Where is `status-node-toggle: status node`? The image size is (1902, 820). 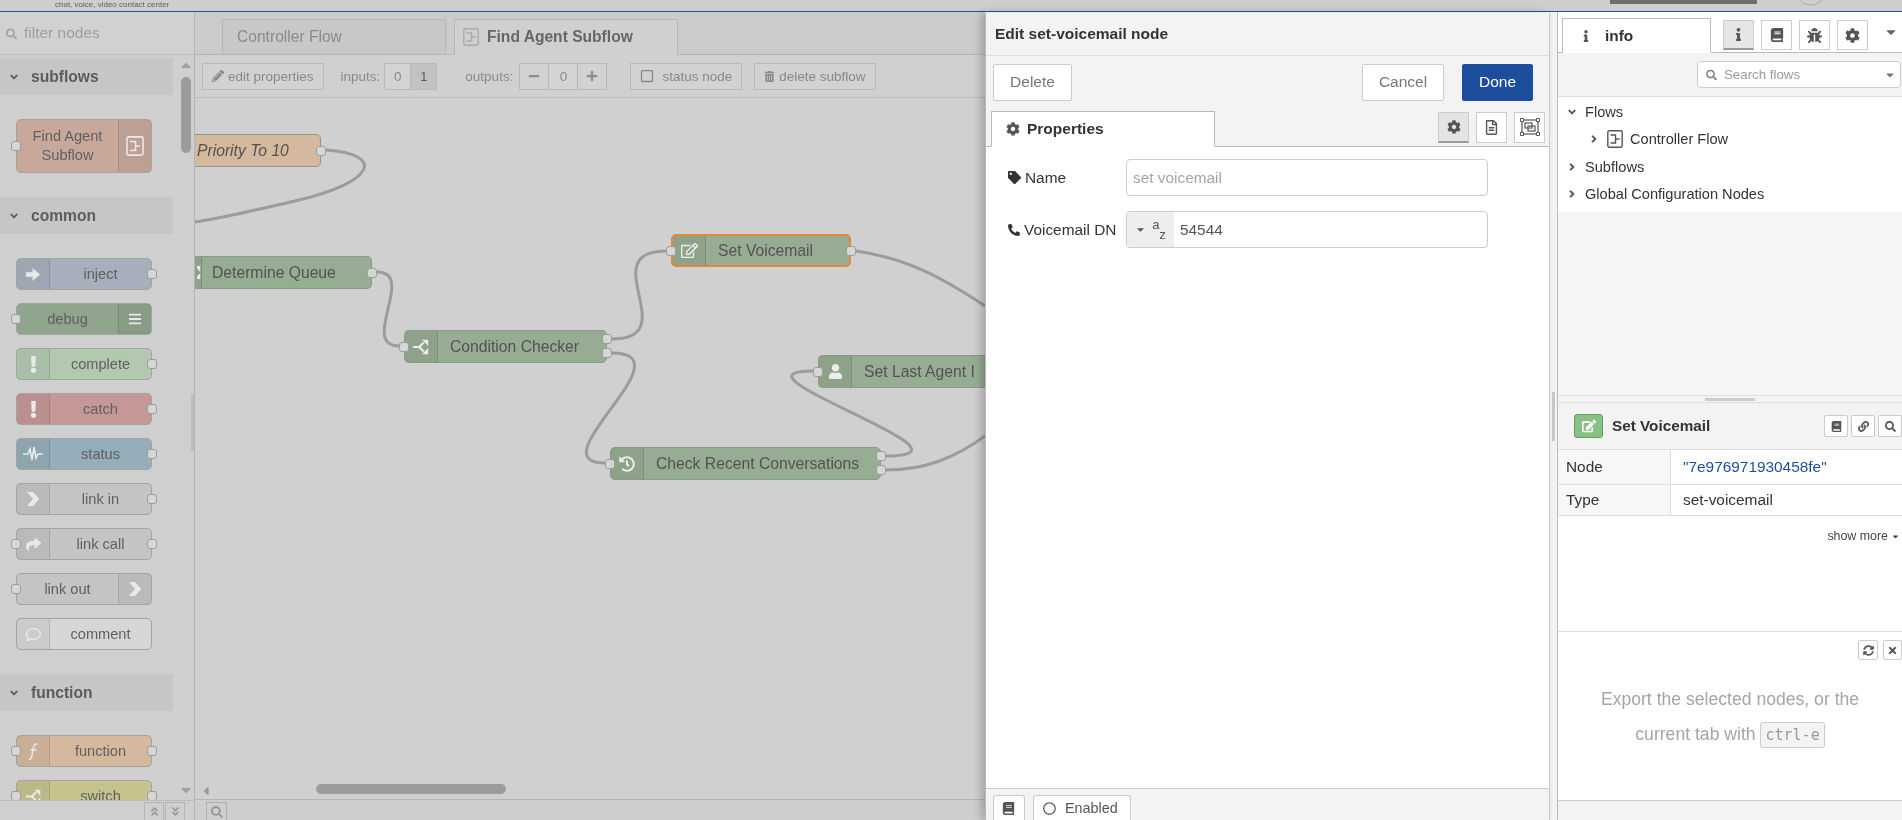 status-node-toggle: status node is located at coordinates (686, 76).